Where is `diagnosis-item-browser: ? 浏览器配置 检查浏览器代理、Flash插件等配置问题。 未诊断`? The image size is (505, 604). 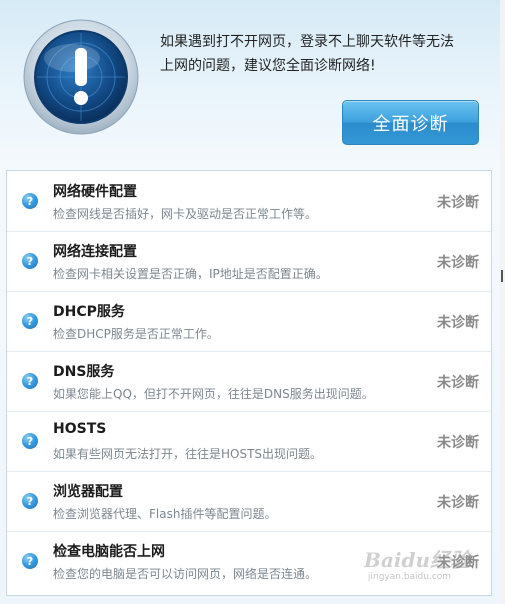
diagnosis-item-browser: ? 浏览器配置 检查浏览器代理、Flash插件等配置问题。 未诊断 is located at coordinates (249, 501).